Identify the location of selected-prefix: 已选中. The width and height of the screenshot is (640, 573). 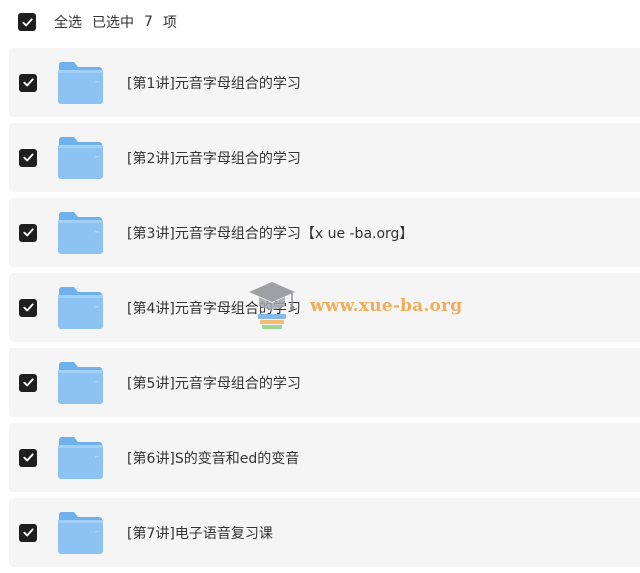
(113, 23).